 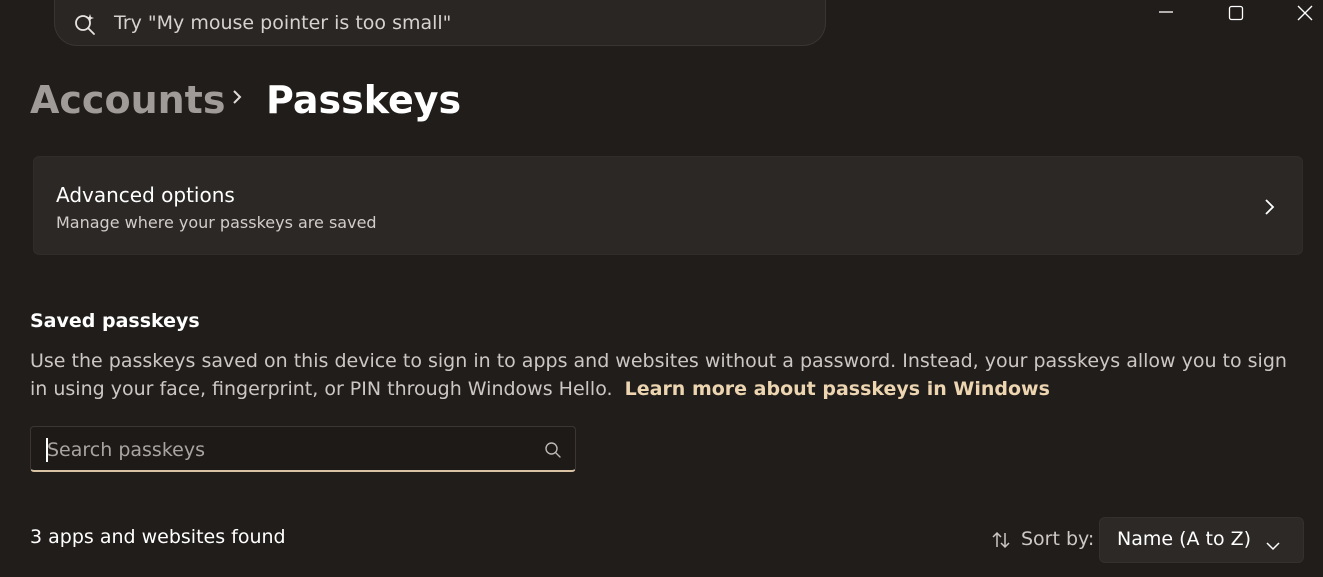 I want to click on search-passkeys-input, so click(x=292, y=450).